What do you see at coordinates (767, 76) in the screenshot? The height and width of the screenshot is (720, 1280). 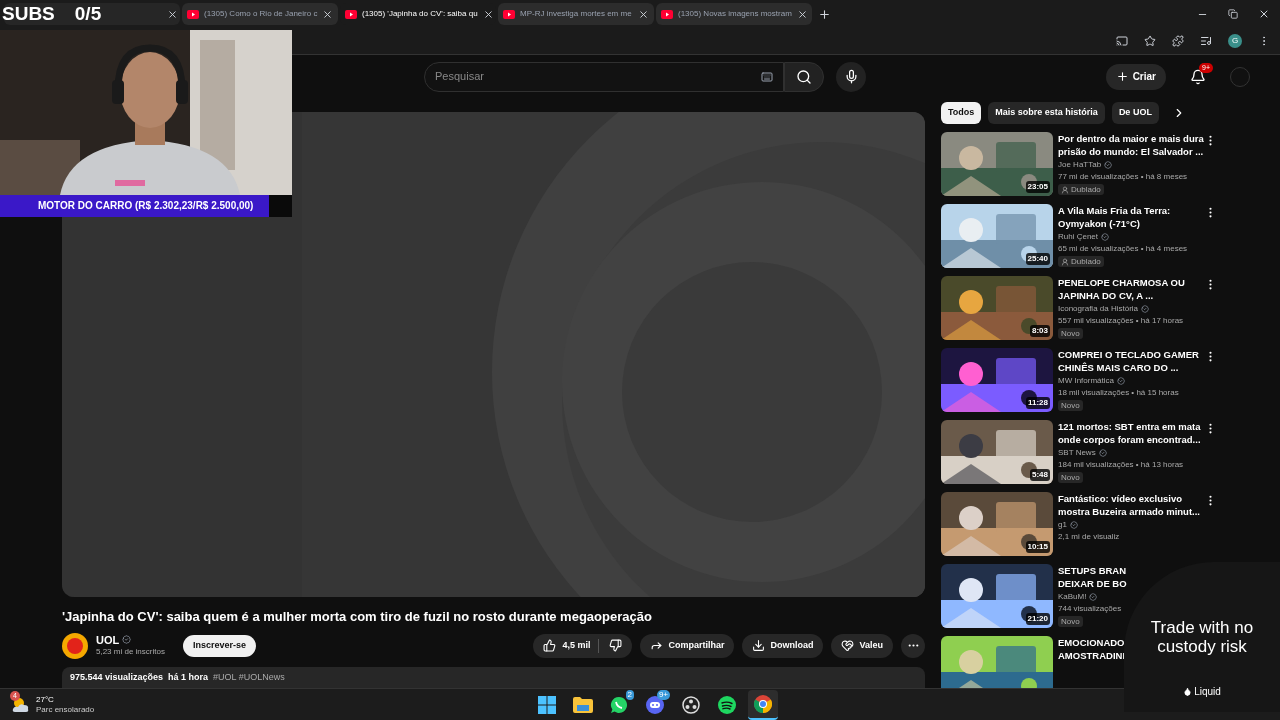 I see `keyboard-icon` at bounding box center [767, 76].